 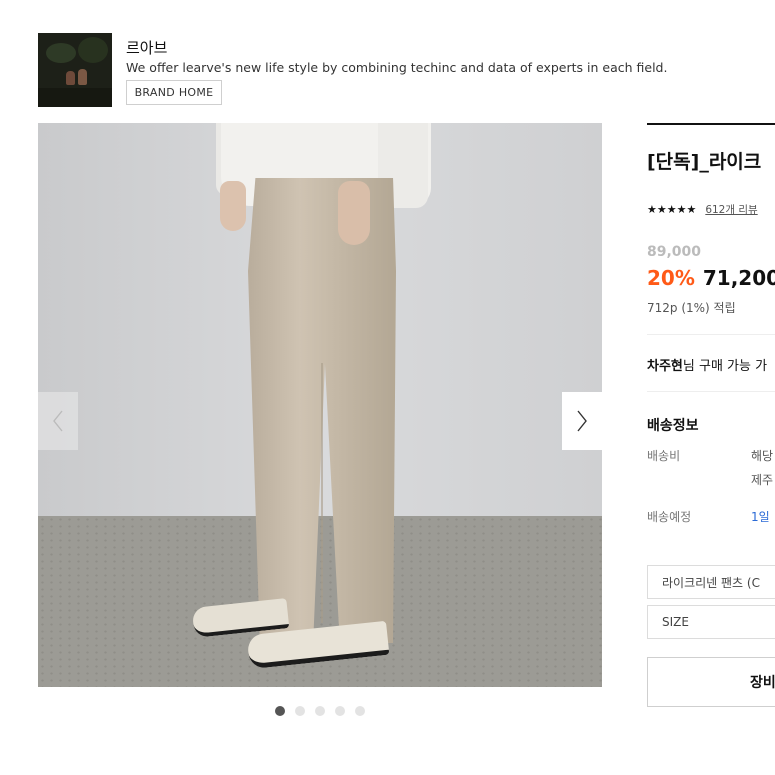 What do you see at coordinates (738, 278) in the screenshot?
I see `sale-price: 71,200` at bounding box center [738, 278].